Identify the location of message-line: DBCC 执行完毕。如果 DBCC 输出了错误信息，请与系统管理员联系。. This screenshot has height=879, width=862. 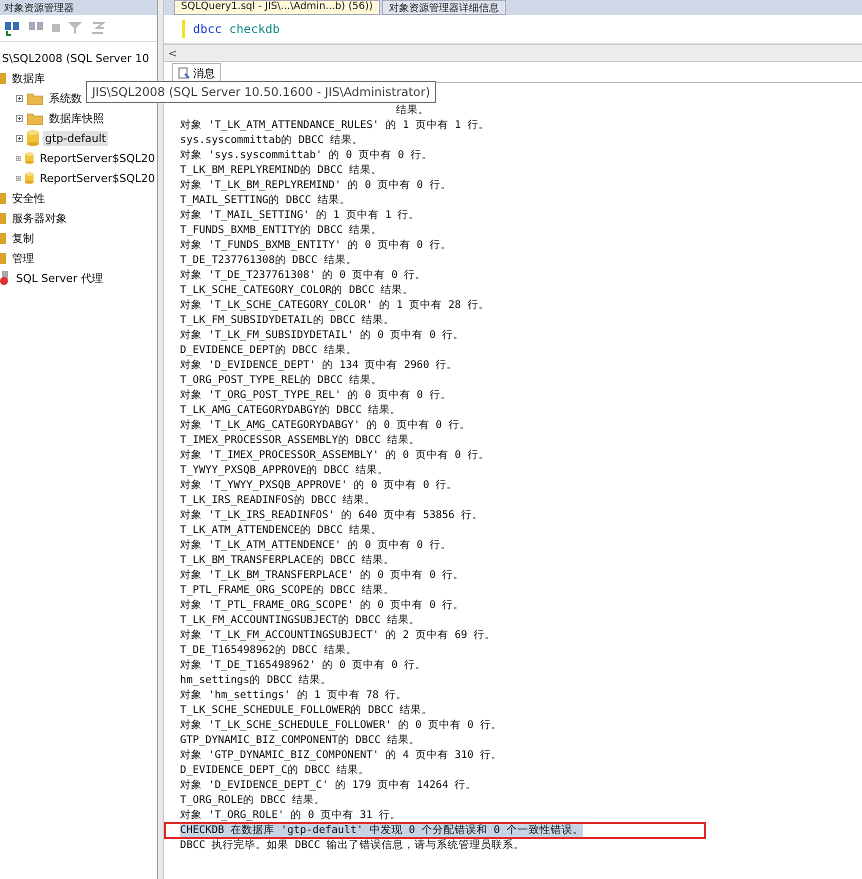
(352, 845).